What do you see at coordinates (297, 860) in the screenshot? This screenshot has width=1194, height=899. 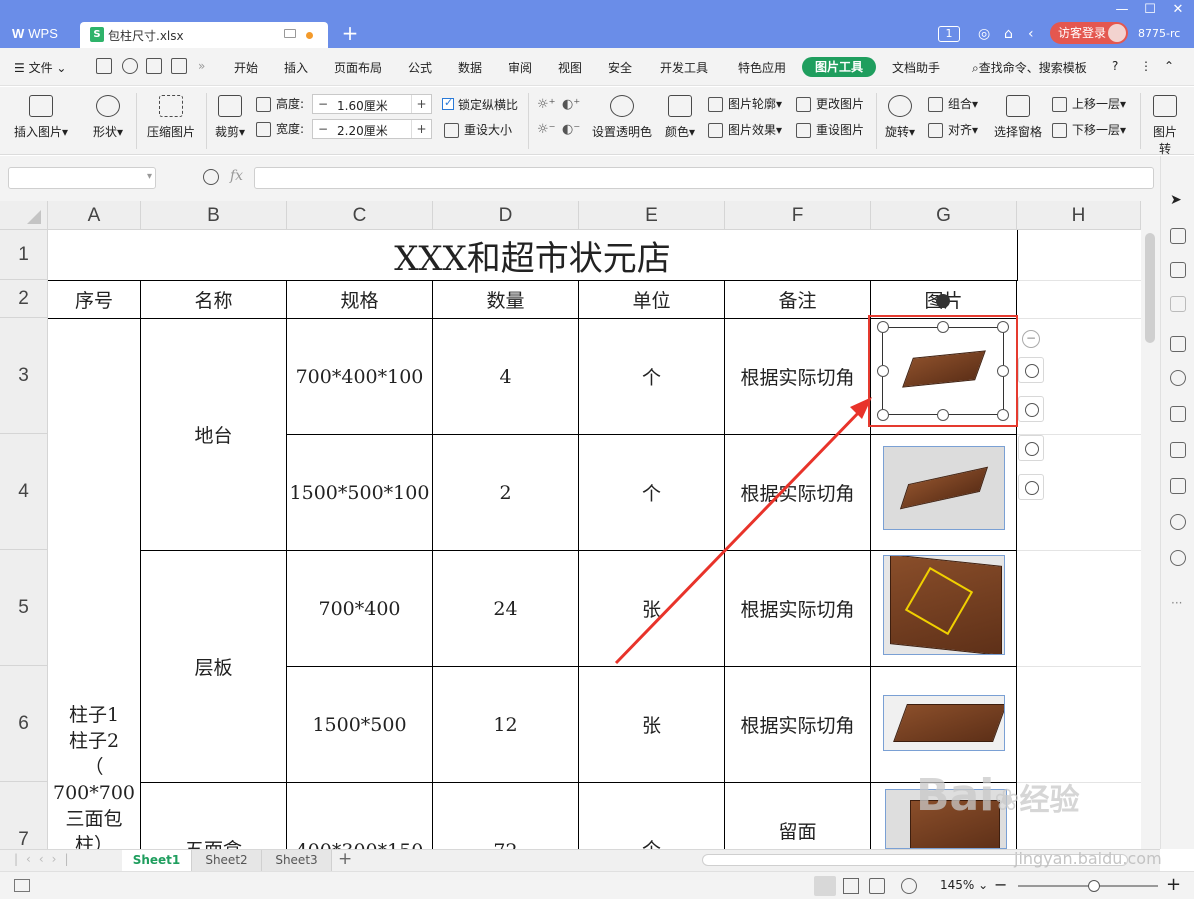 I see `sheet-tab-3: Sheet3` at bounding box center [297, 860].